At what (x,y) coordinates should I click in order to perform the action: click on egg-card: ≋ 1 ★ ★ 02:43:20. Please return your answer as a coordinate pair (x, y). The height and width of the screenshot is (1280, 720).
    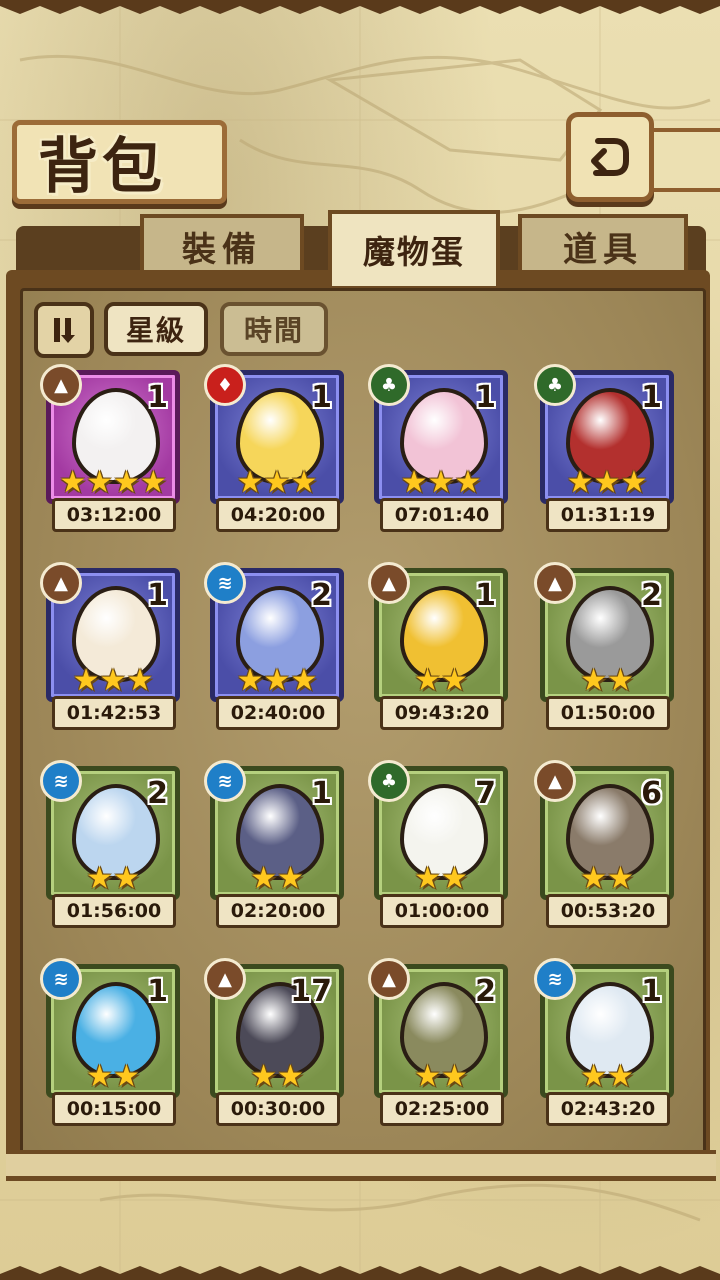
    Looking at the image, I should click on (604, 1042).